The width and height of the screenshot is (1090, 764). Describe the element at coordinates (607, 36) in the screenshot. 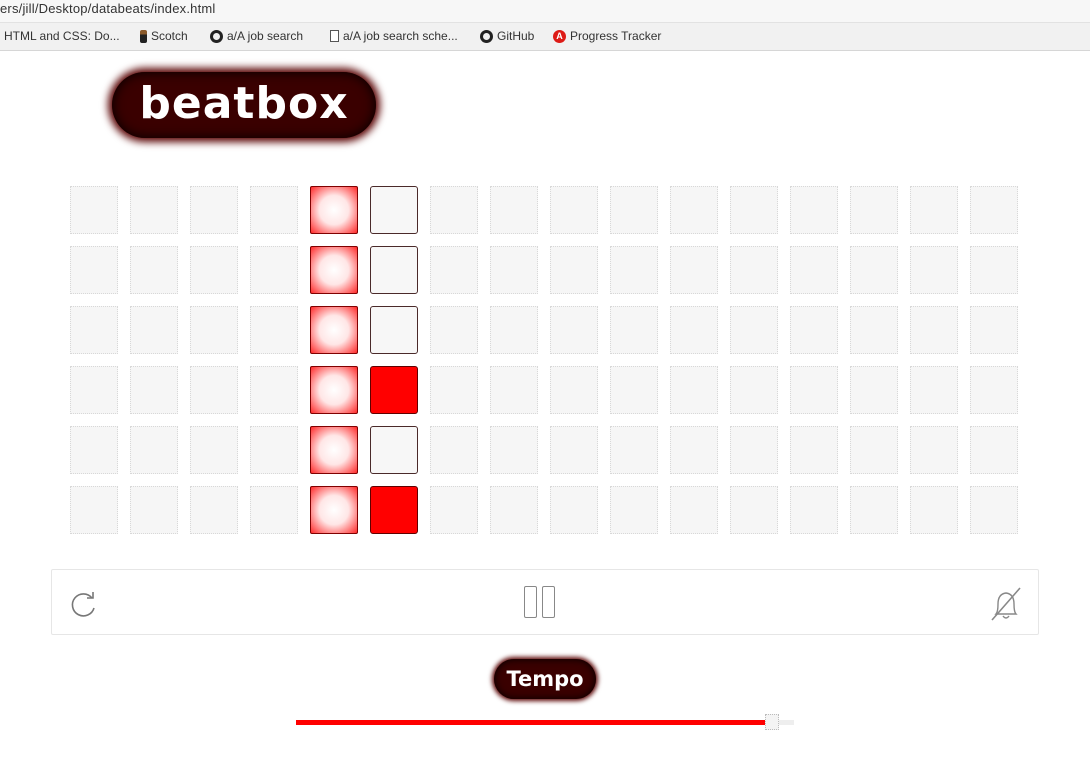

I see `bookmark-progress-tracker: A Progress Tracker` at that location.